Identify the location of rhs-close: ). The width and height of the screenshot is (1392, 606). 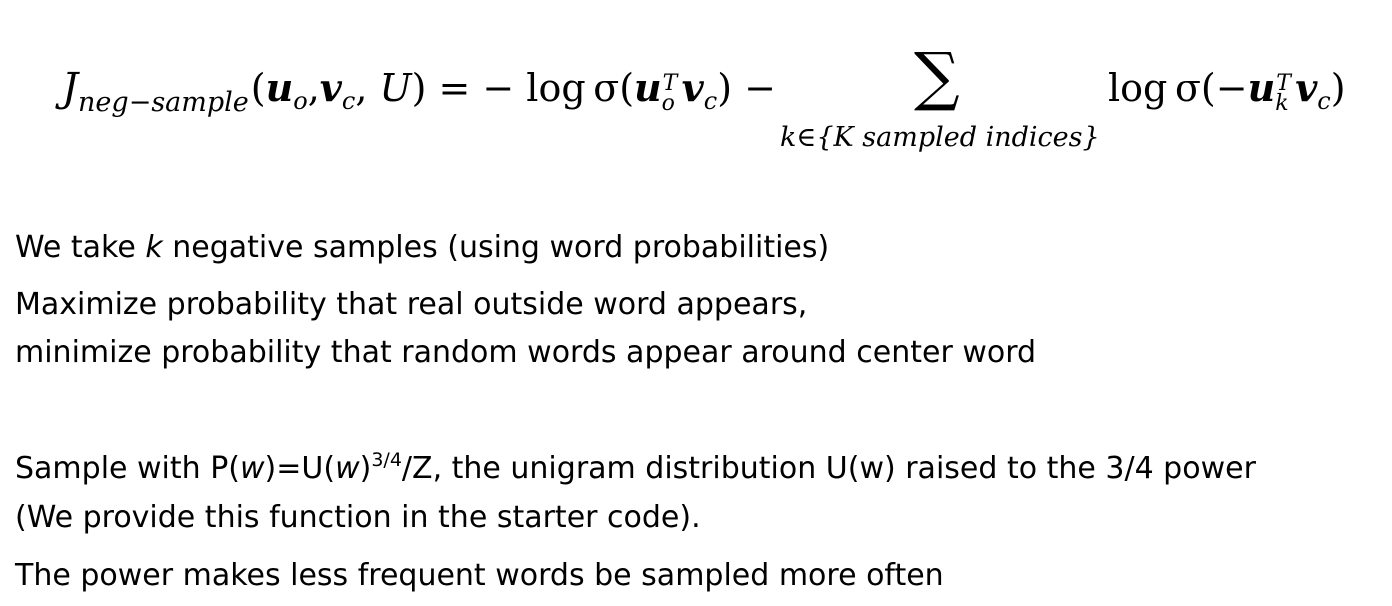
(1338, 88).